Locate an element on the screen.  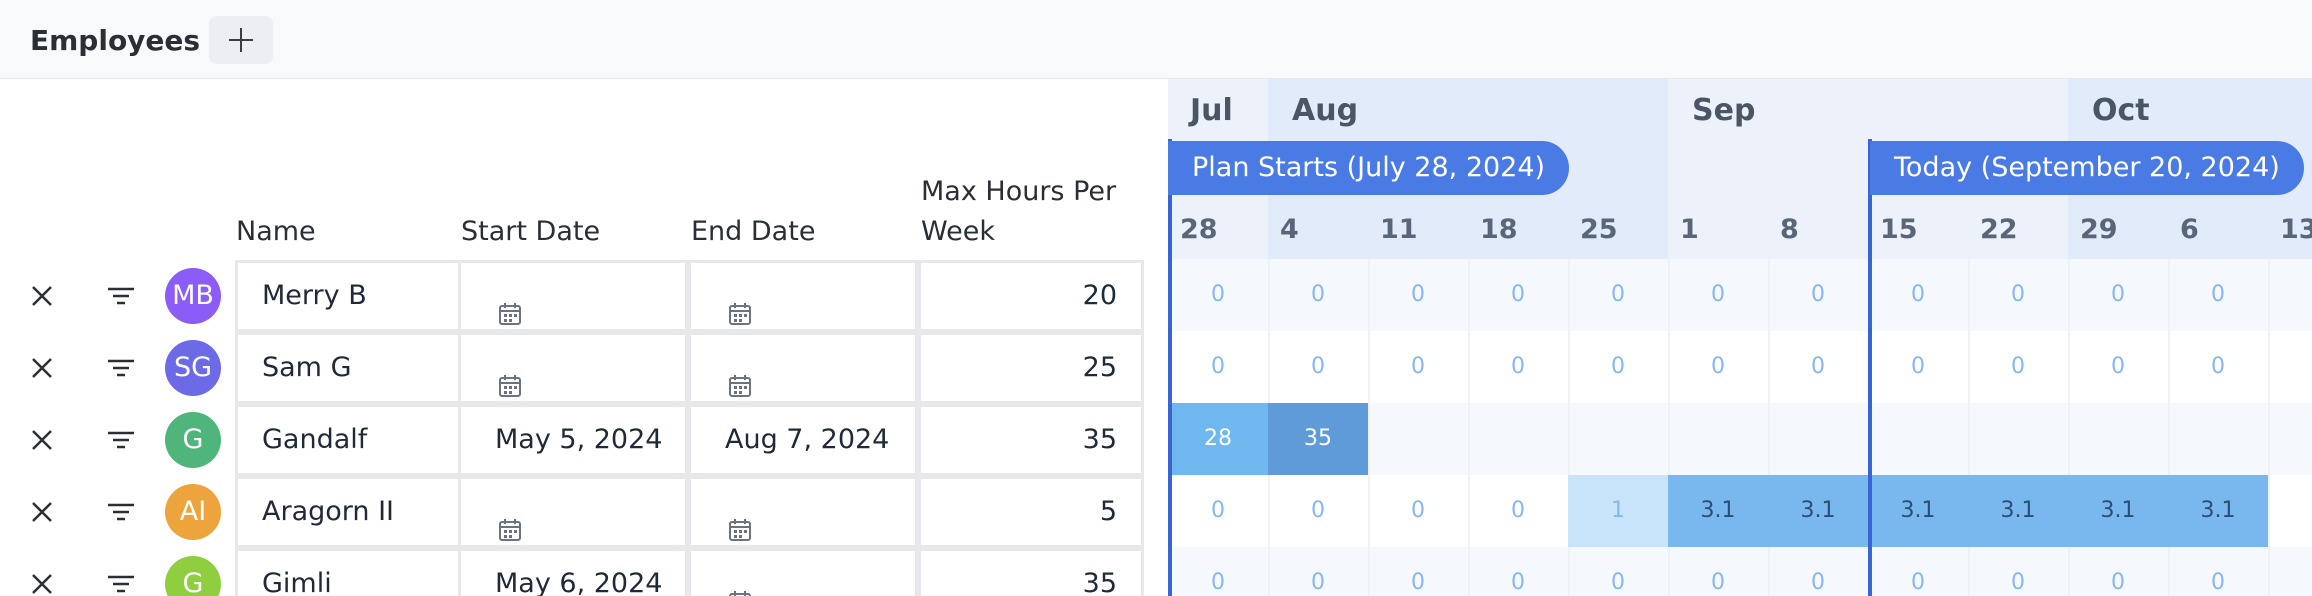
week-label: 29 is located at coordinates (2099, 229).